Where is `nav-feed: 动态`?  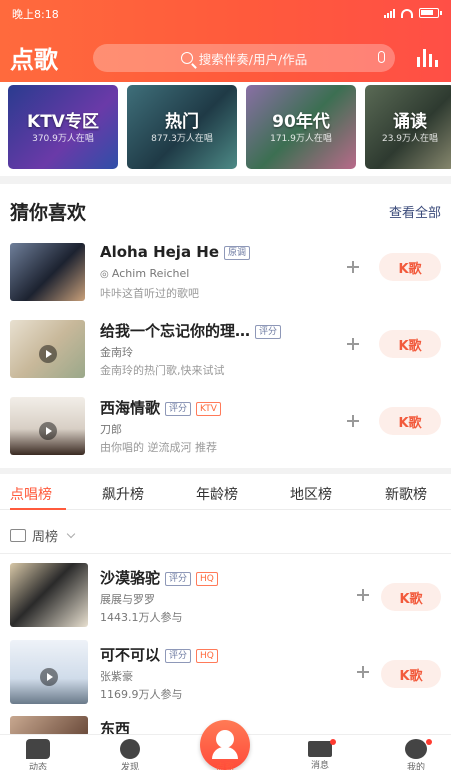
nav-feed: 动态 is located at coordinates (38, 754).